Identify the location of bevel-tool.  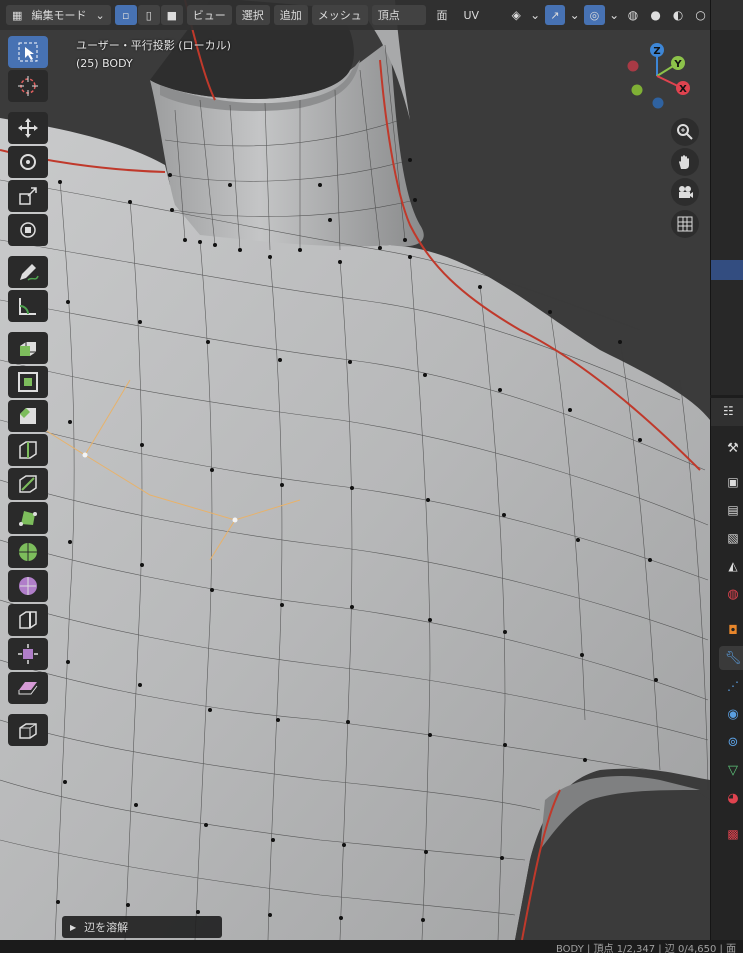
(28, 416).